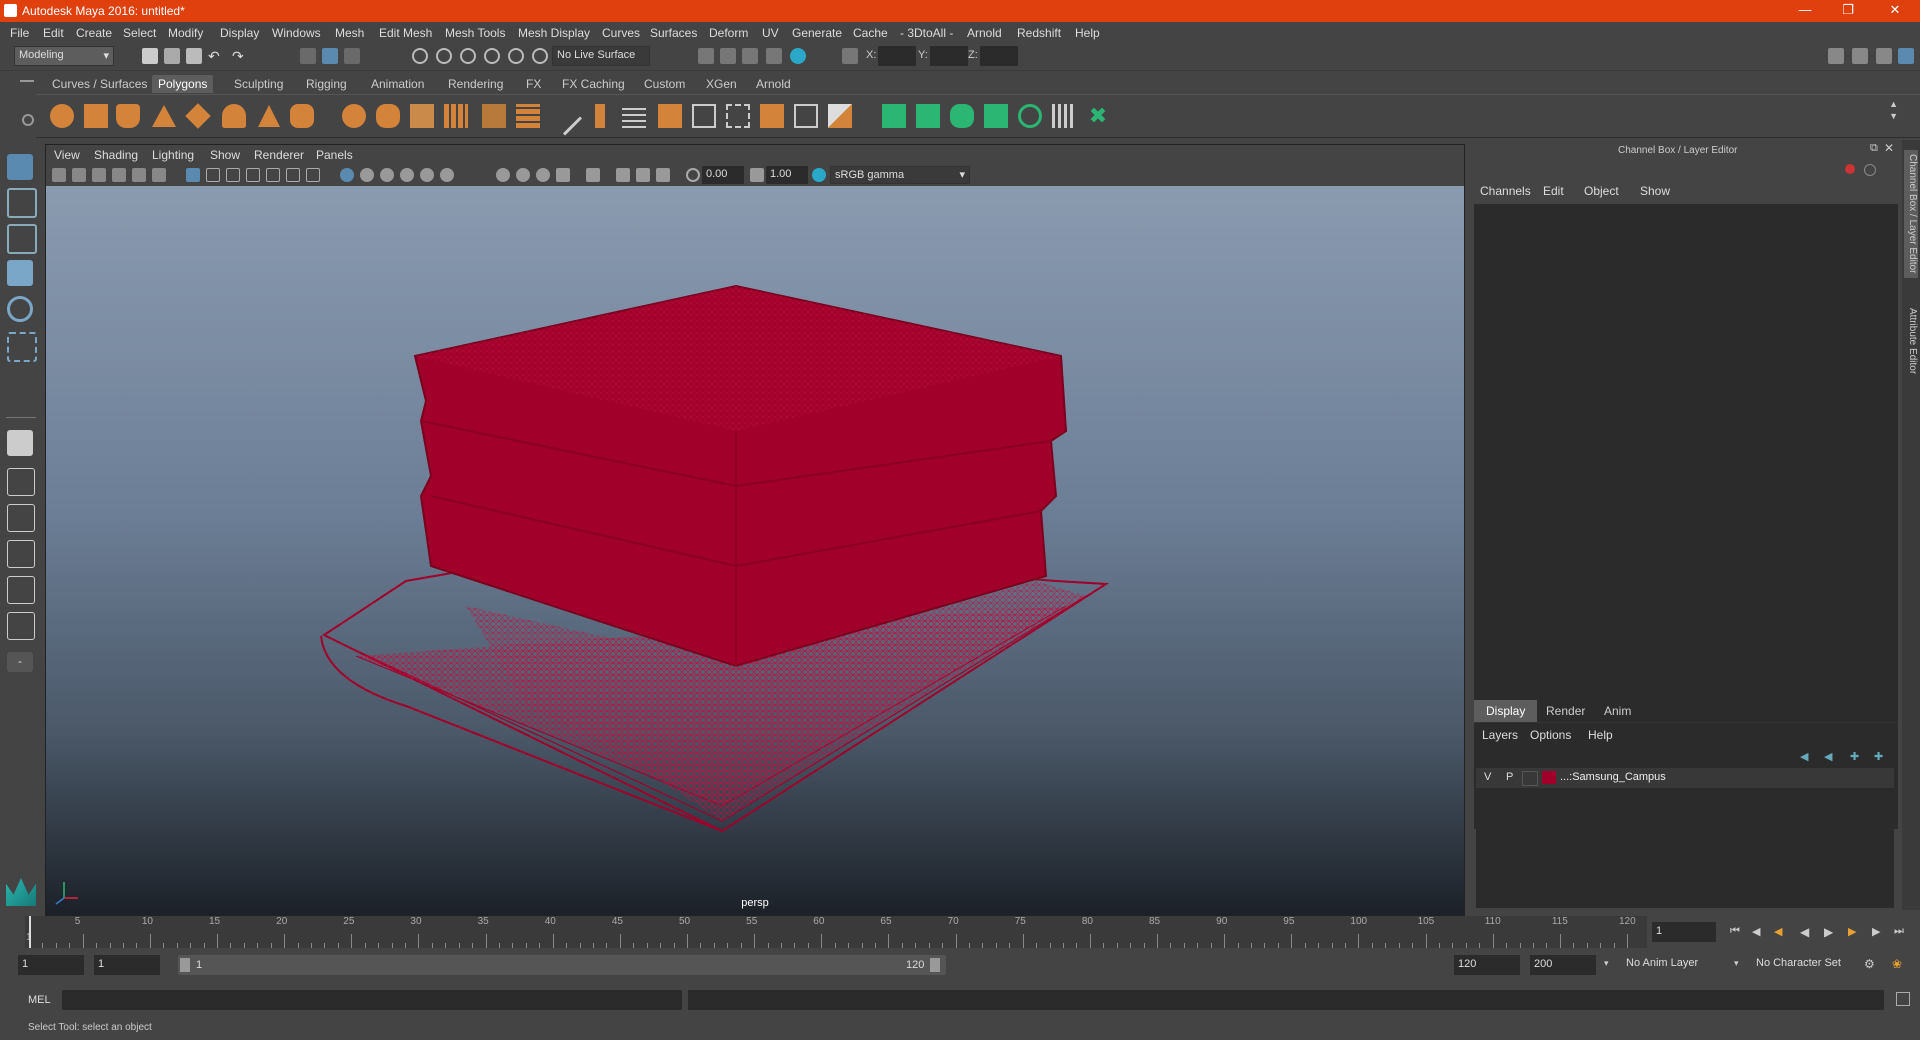 This screenshot has width=1920, height=1040. I want to click on playback-end-field: 120, so click(1487, 965).